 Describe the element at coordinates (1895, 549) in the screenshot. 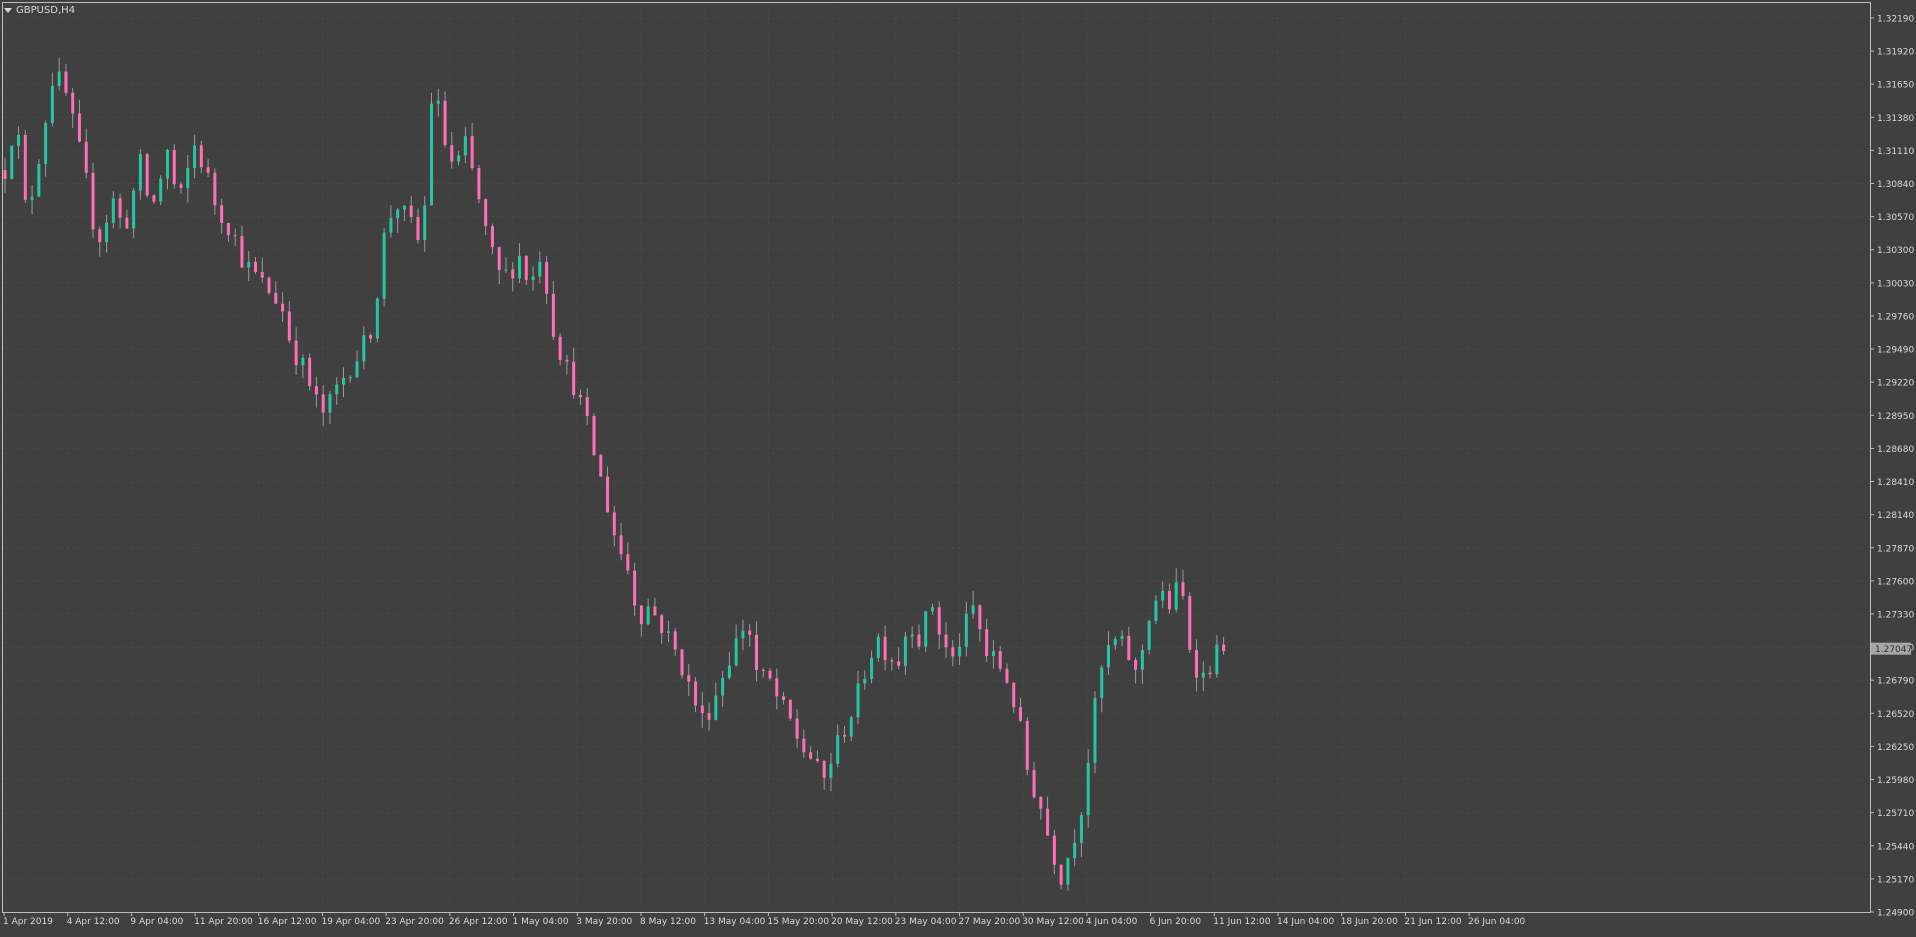

I see `y-tick-label: 1.27870` at that location.